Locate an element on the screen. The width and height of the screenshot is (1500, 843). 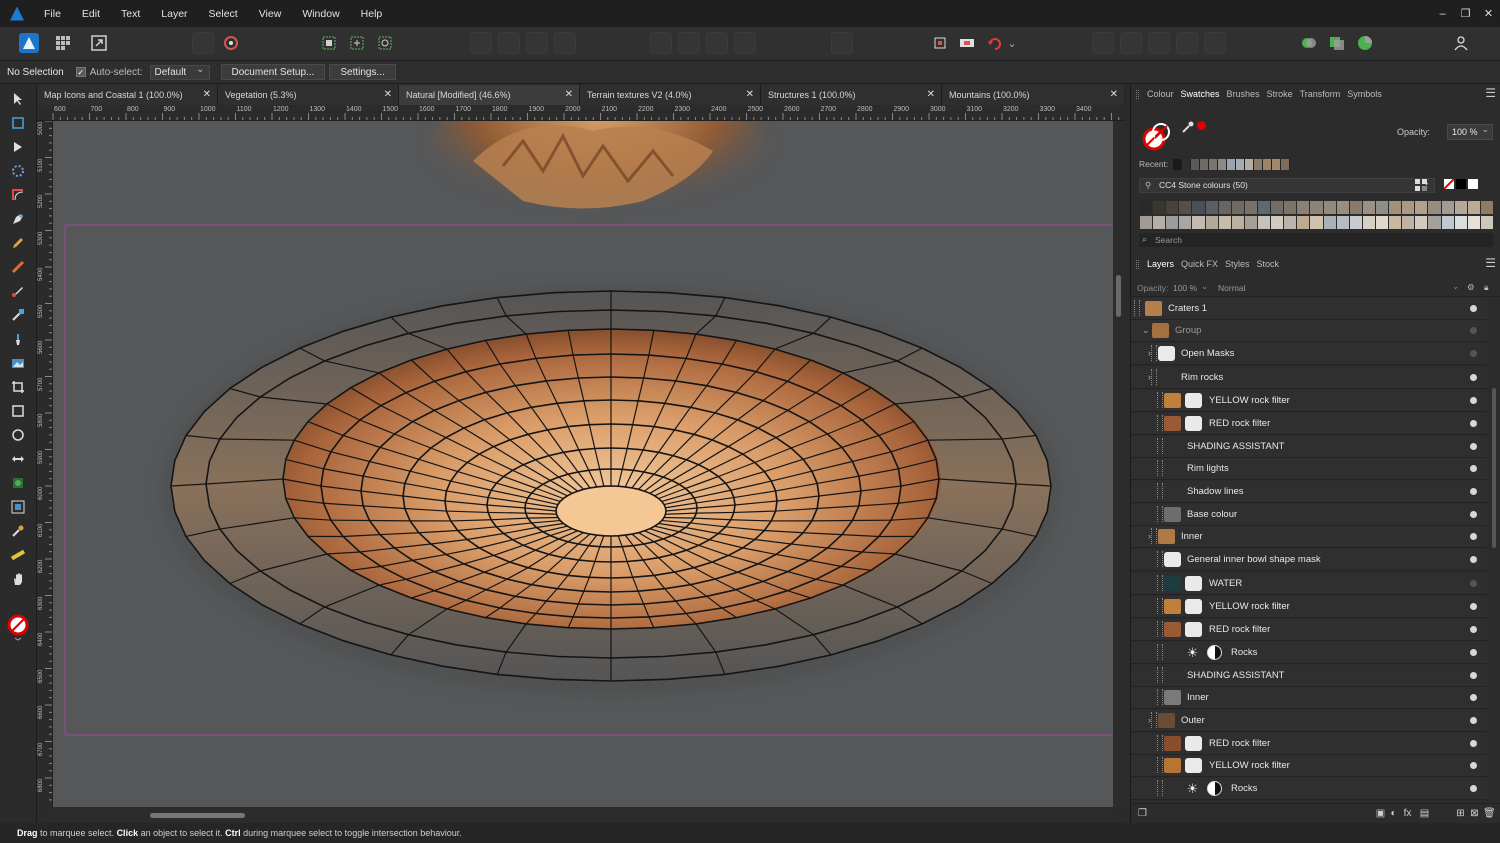
layer-opacity-value: 100 % is located at coordinates (1185, 288).